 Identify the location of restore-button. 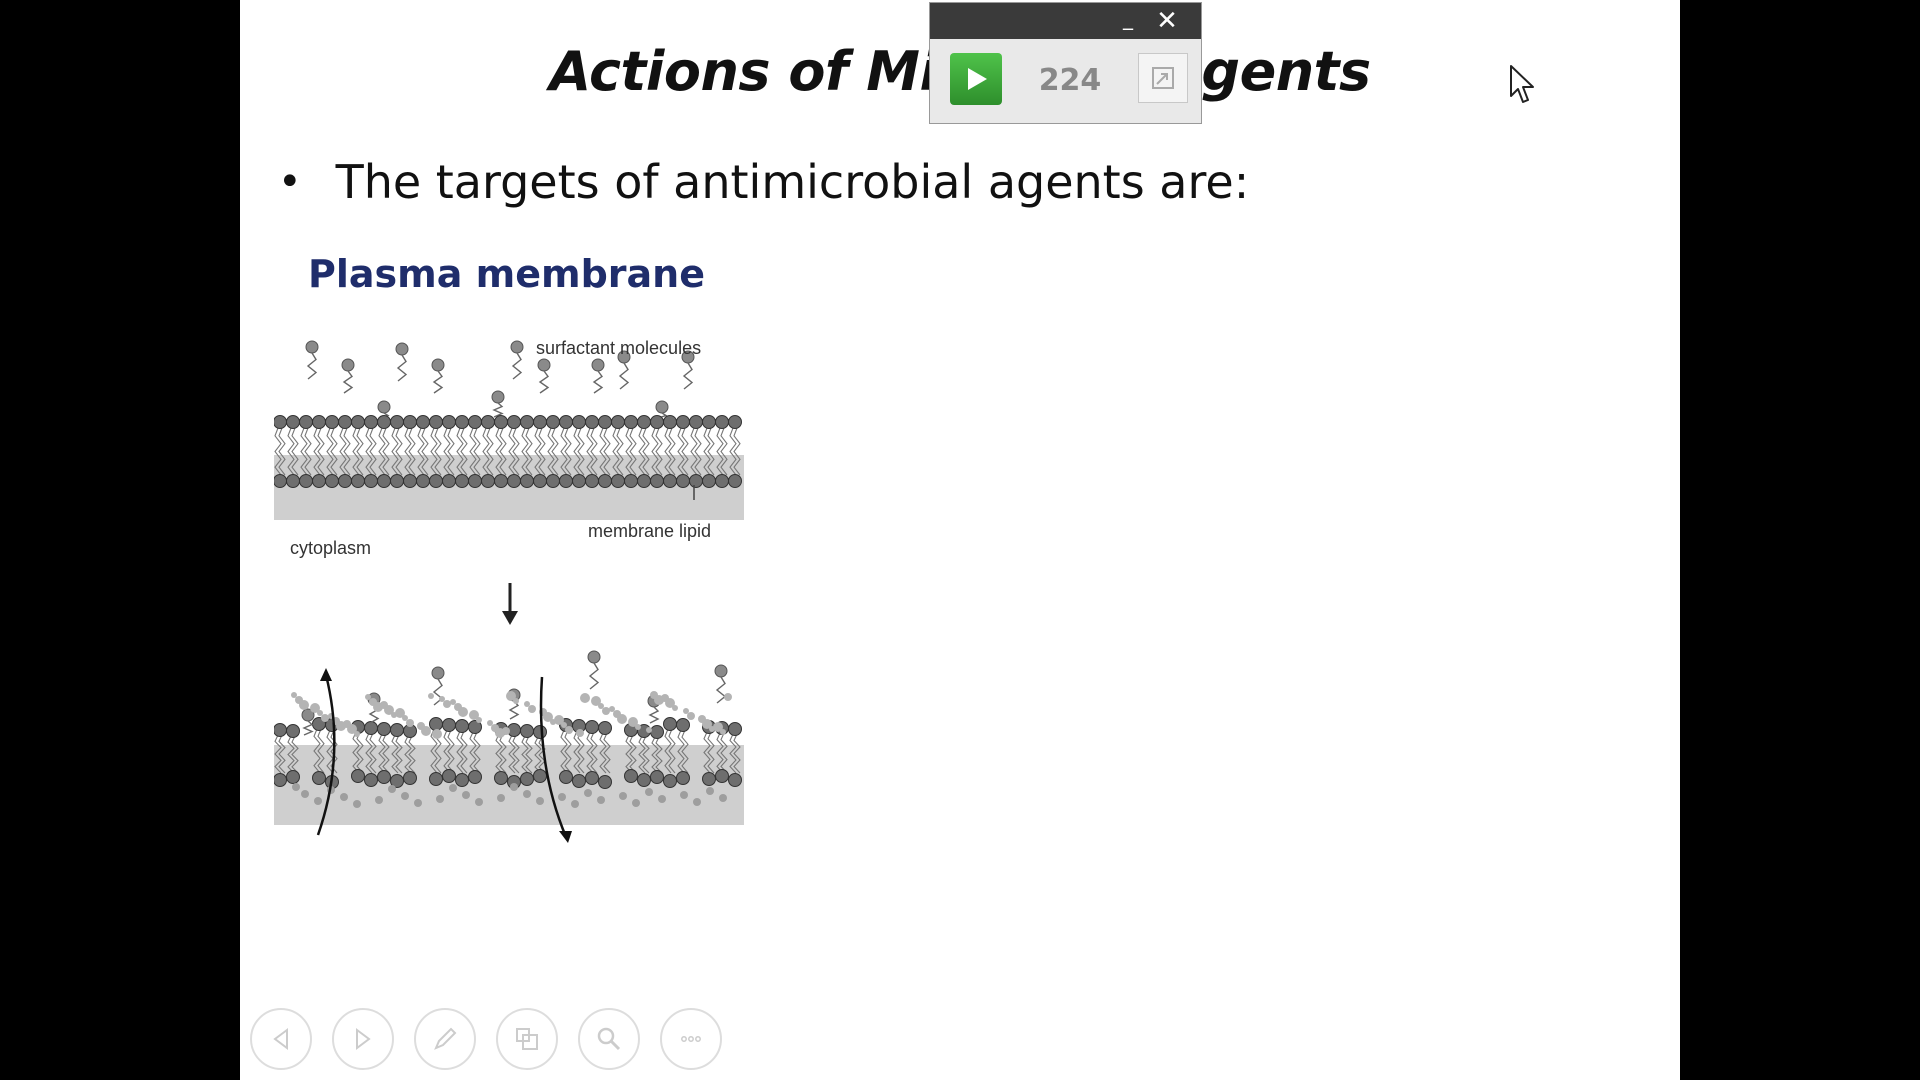
(1163, 78).